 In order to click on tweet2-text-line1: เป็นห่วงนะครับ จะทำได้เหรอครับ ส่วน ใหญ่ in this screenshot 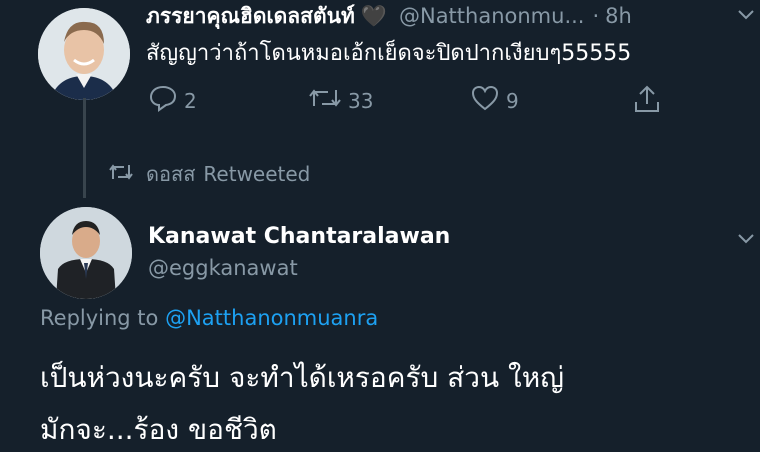, I will do `click(302, 377)`.